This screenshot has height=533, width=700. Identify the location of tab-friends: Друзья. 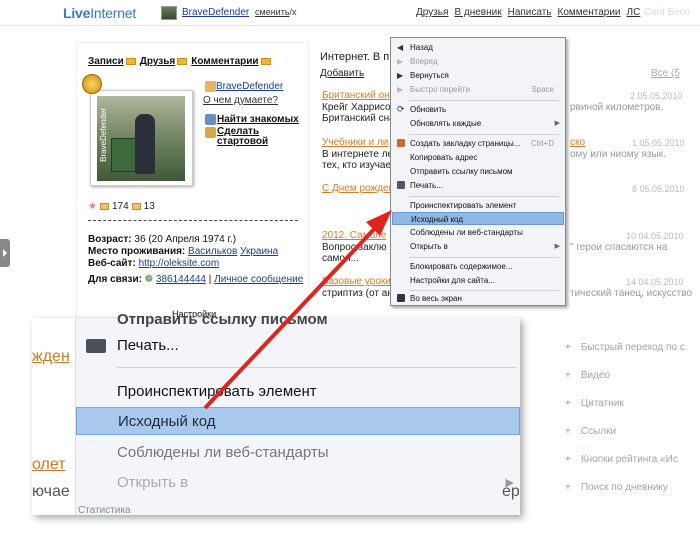
(164, 61).